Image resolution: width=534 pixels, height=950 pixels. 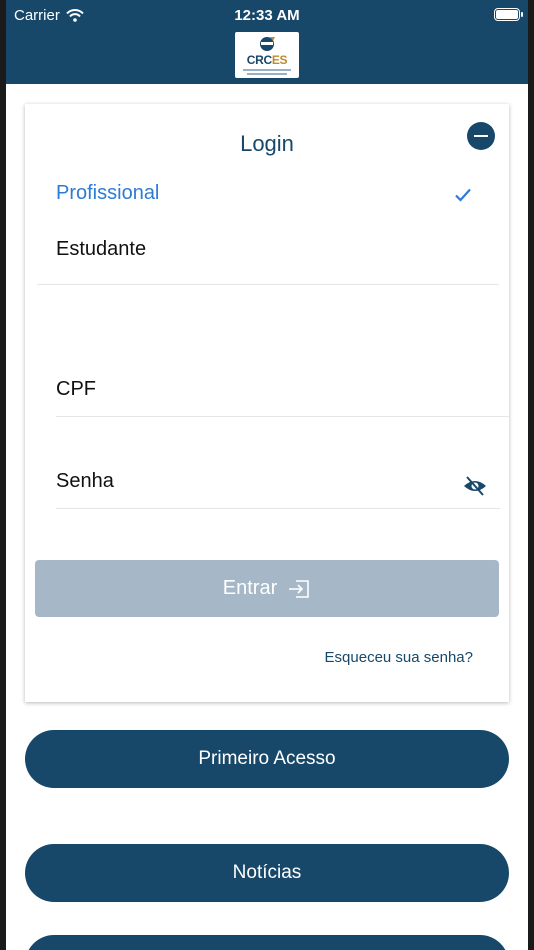 What do you see at coordinates (101, 249) in the screenshot?
I see `option-estudante: Estudante` at bounding box center [101, 249].